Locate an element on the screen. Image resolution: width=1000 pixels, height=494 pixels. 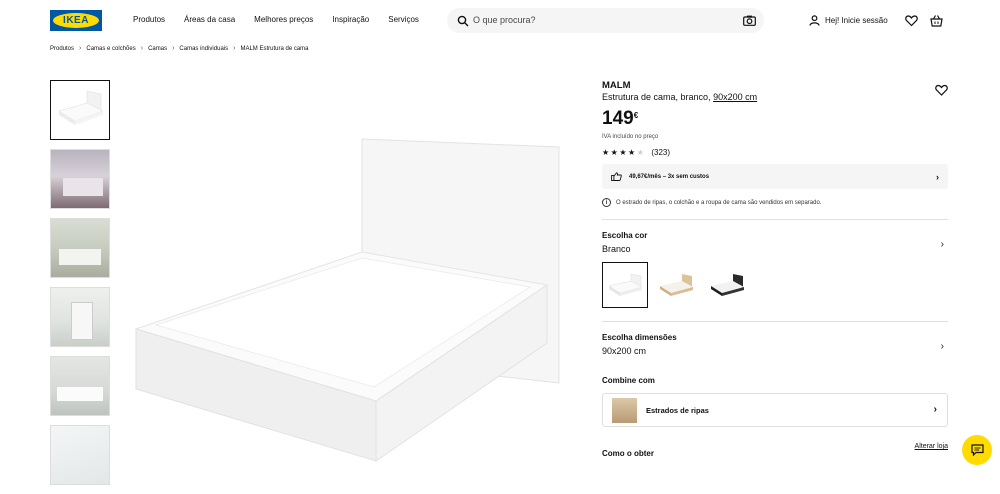
crumb-camas-individuais: Camas individuais is located at coordinates (203, 49).